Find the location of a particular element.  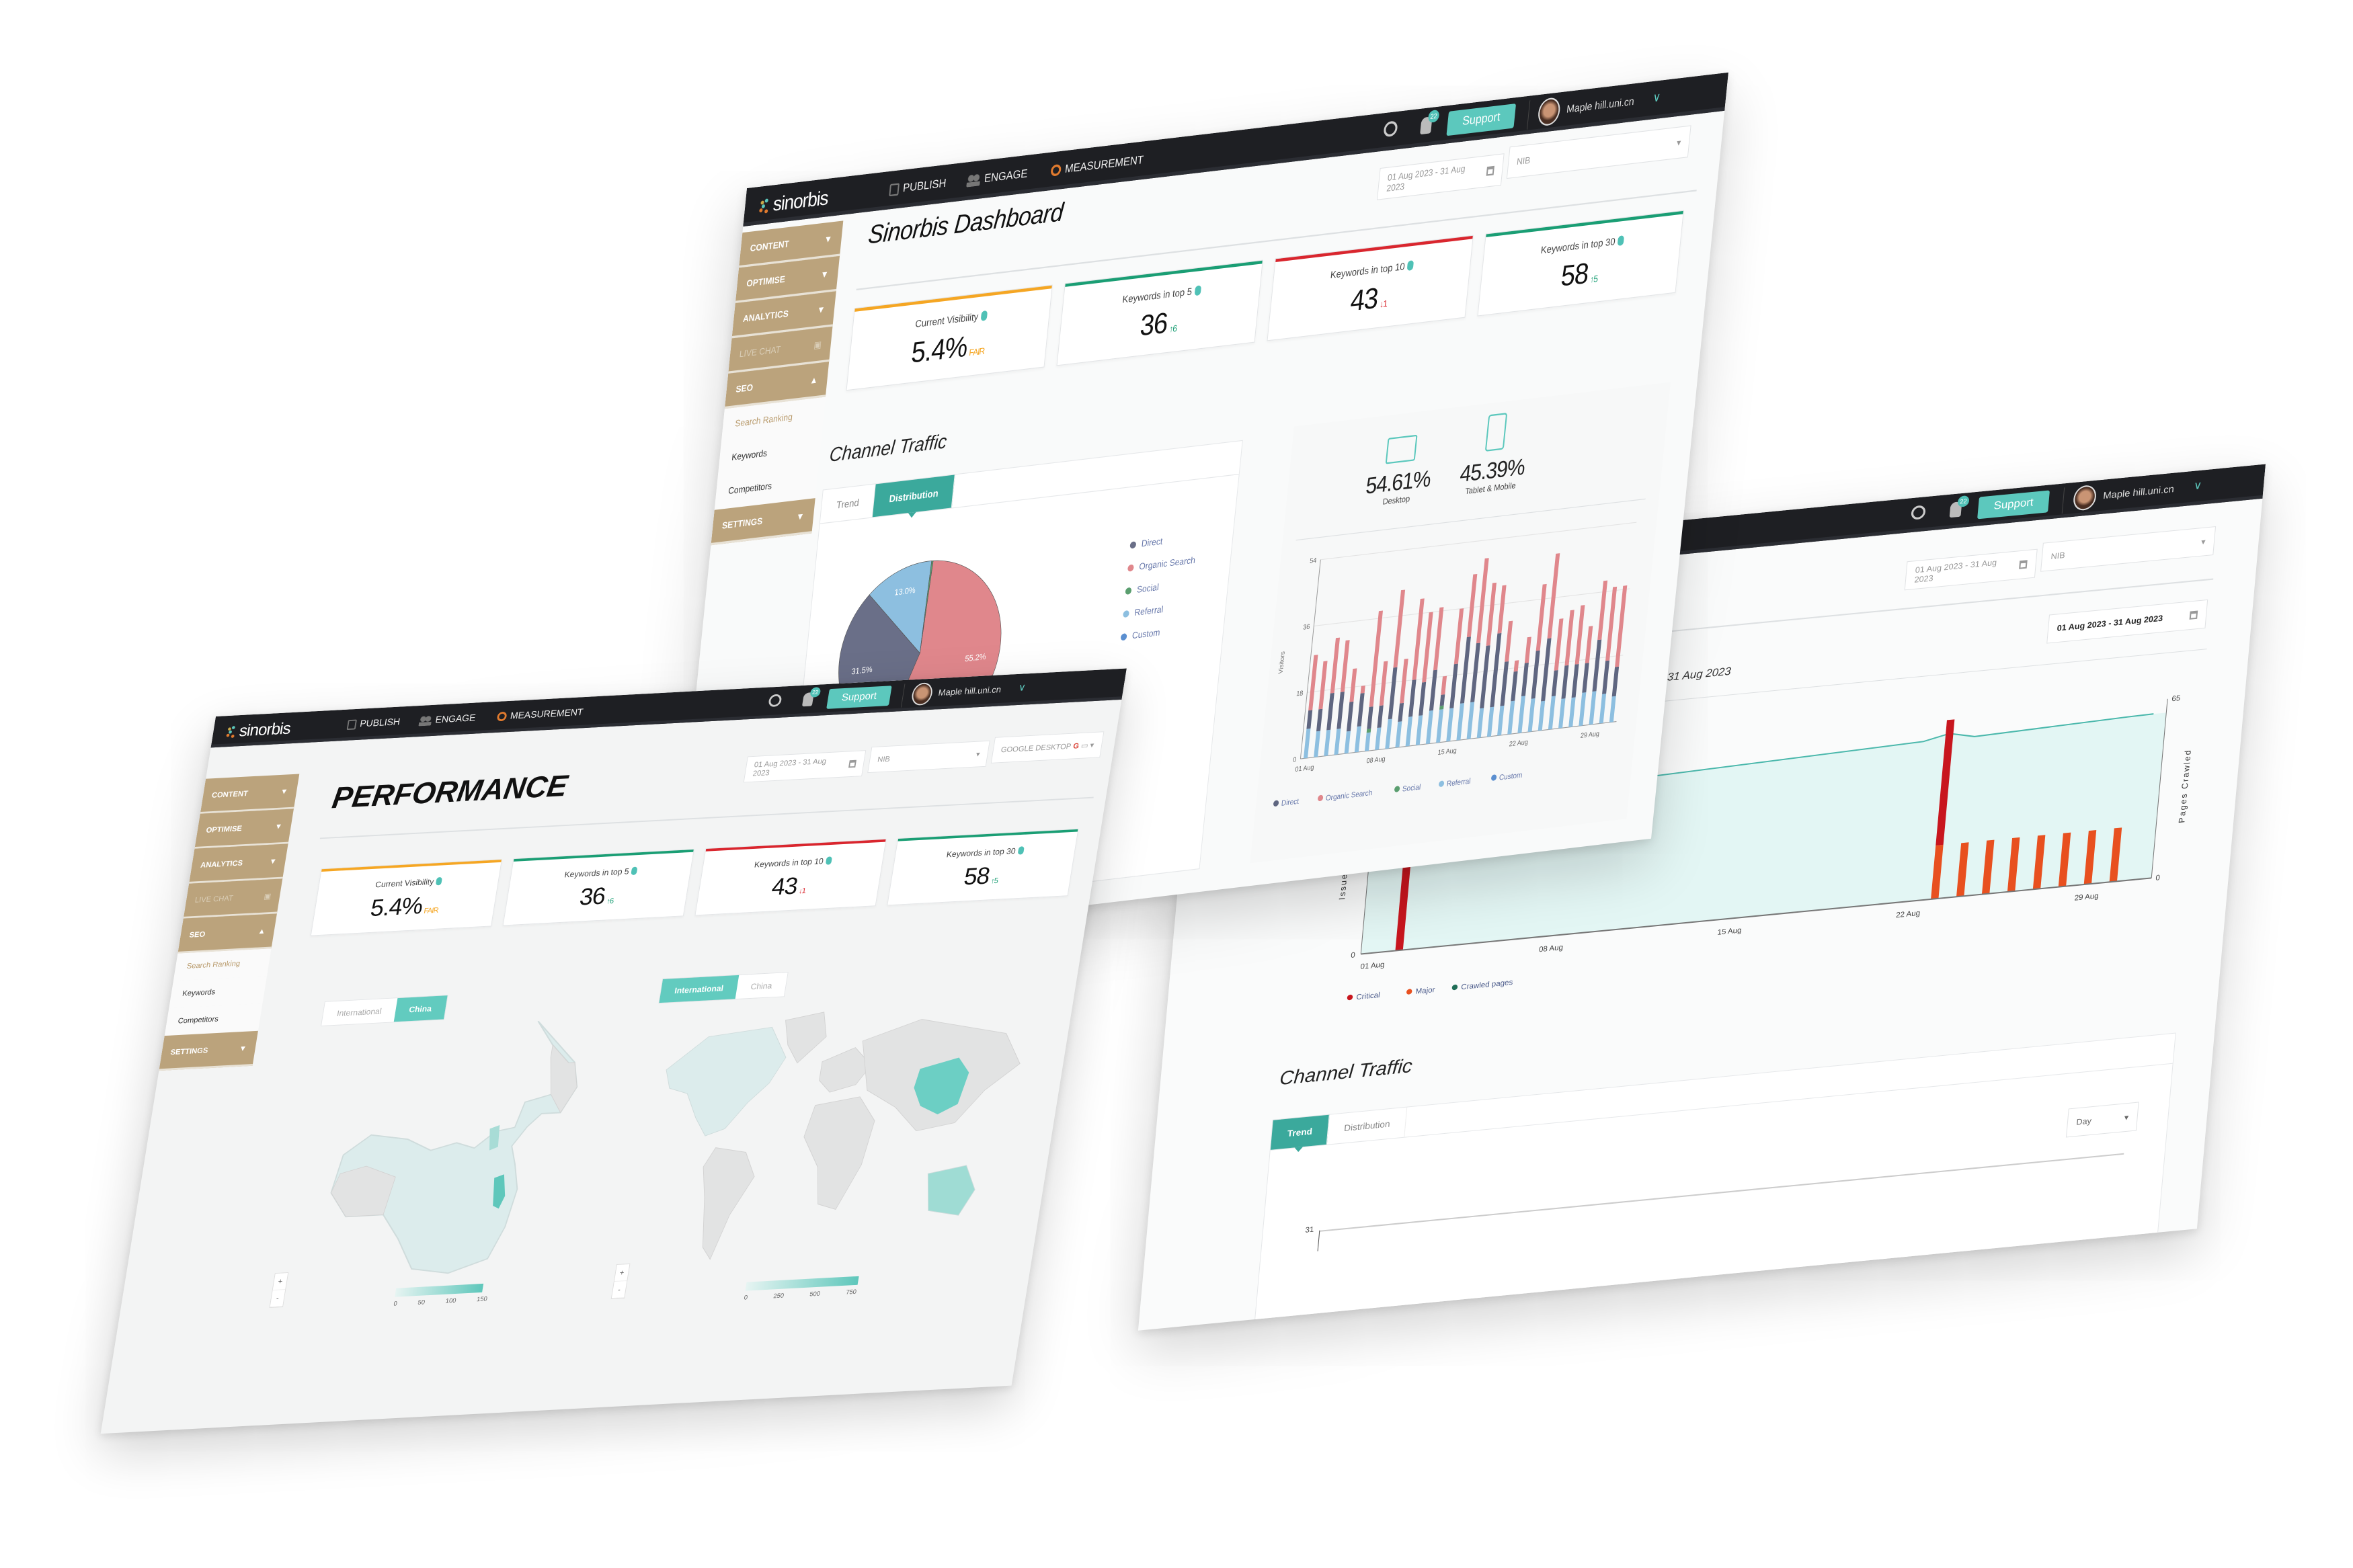

kpi-delta: ↑6 is located at coordinates (1173, 328).